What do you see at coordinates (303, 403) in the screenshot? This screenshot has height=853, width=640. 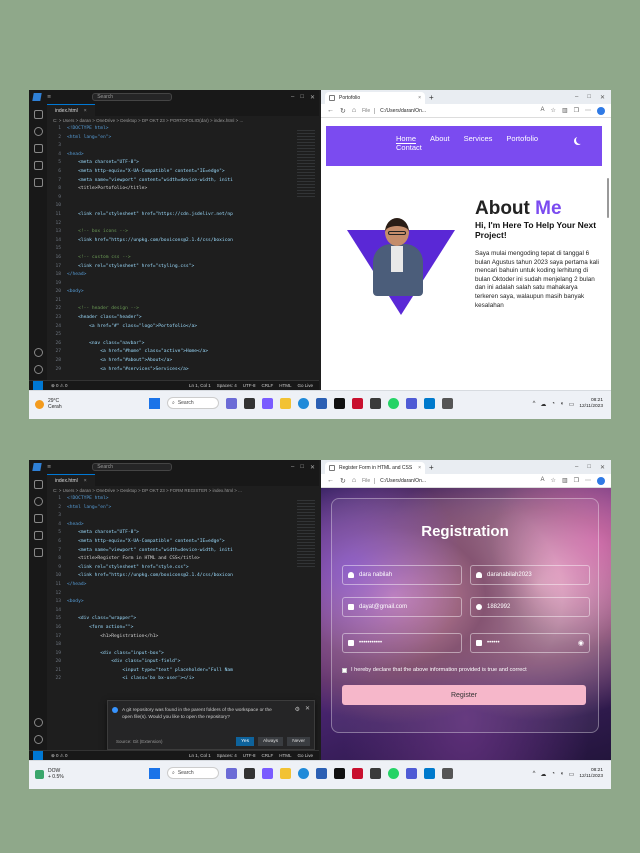 I see `edge-icon` at bounding box center [303, 403].